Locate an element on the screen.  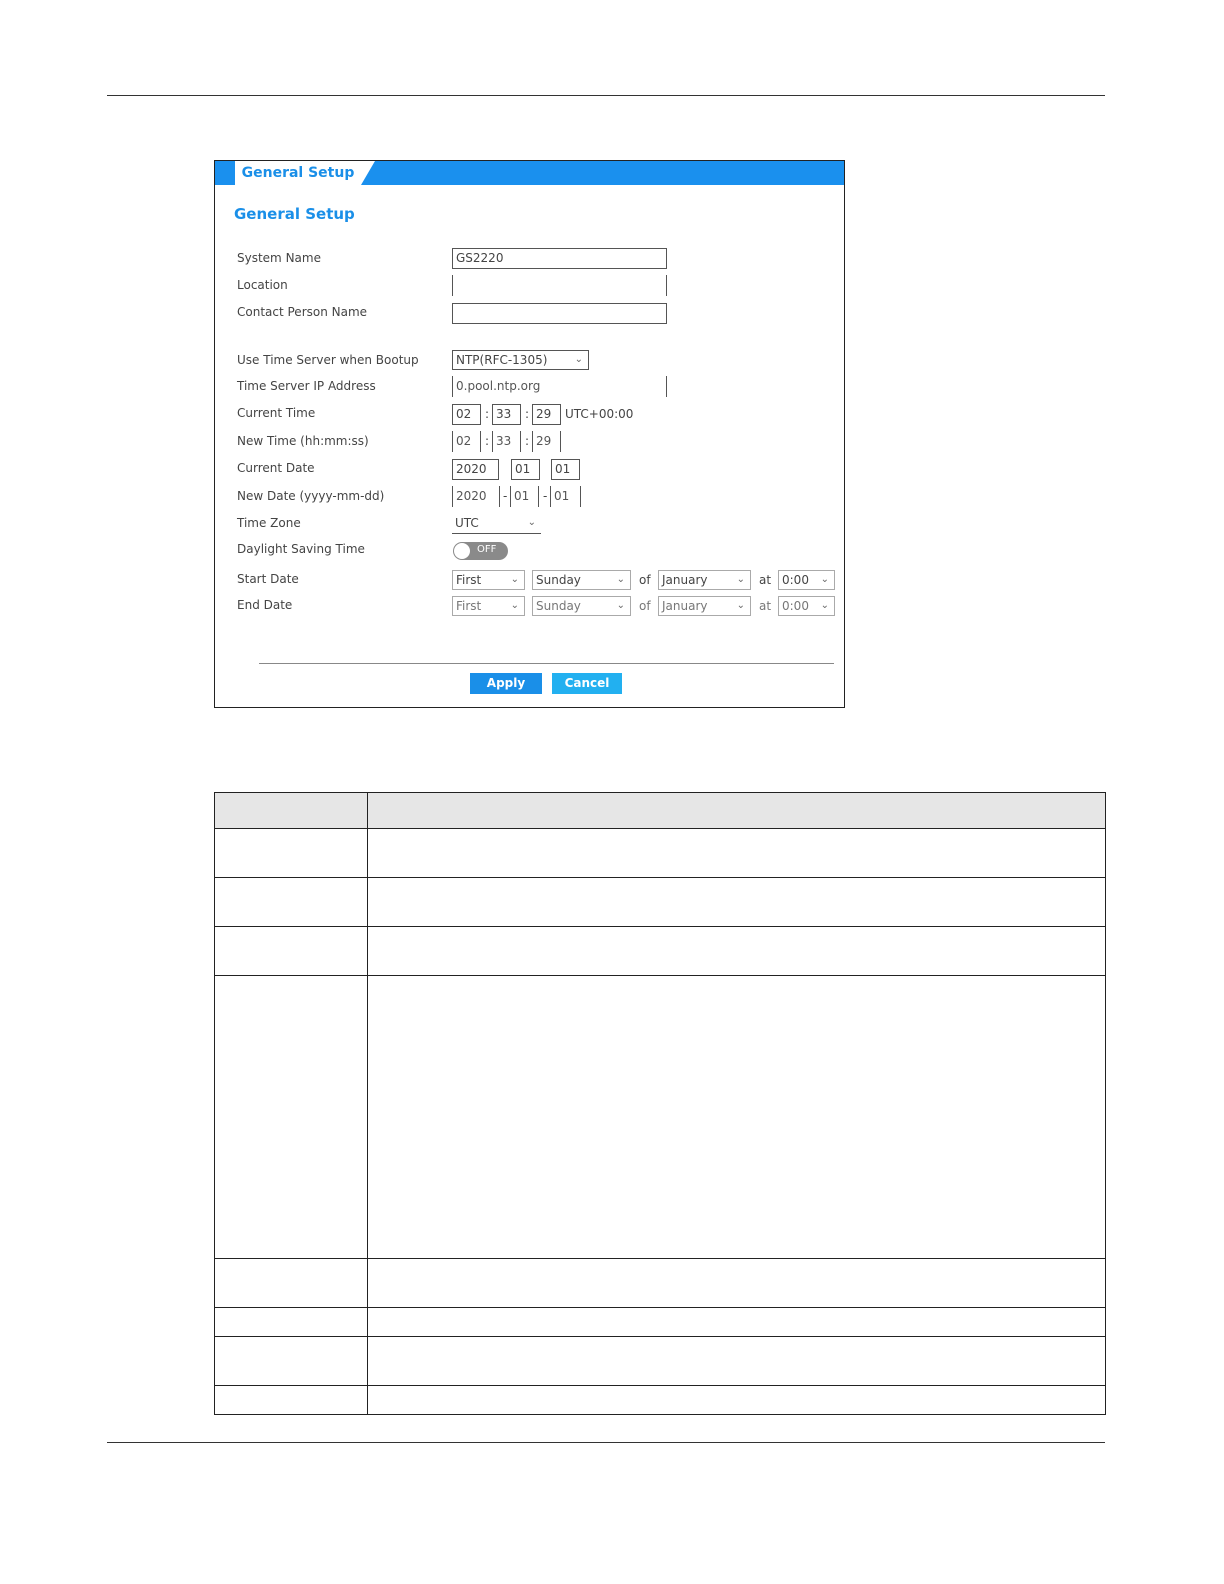
end-week-value: First is located at coordinates (469, 606).